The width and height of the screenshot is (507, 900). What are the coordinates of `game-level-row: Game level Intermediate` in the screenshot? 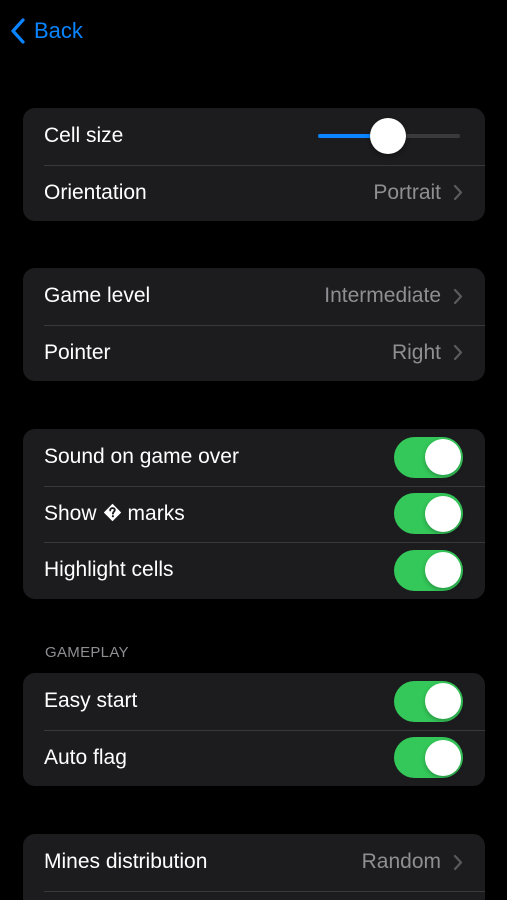 It's located at (254, 296).